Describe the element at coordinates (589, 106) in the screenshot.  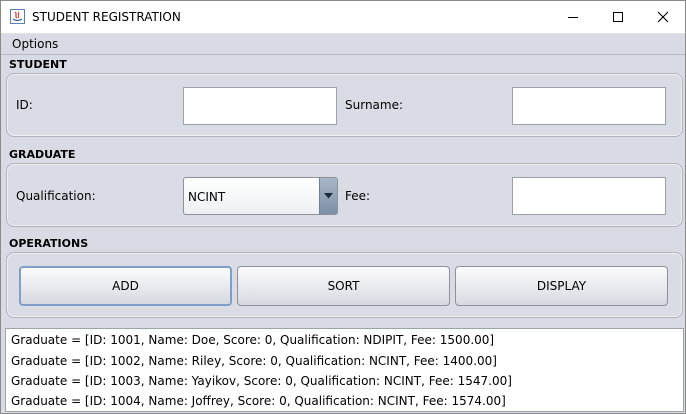
I see `surname-field` at that location.